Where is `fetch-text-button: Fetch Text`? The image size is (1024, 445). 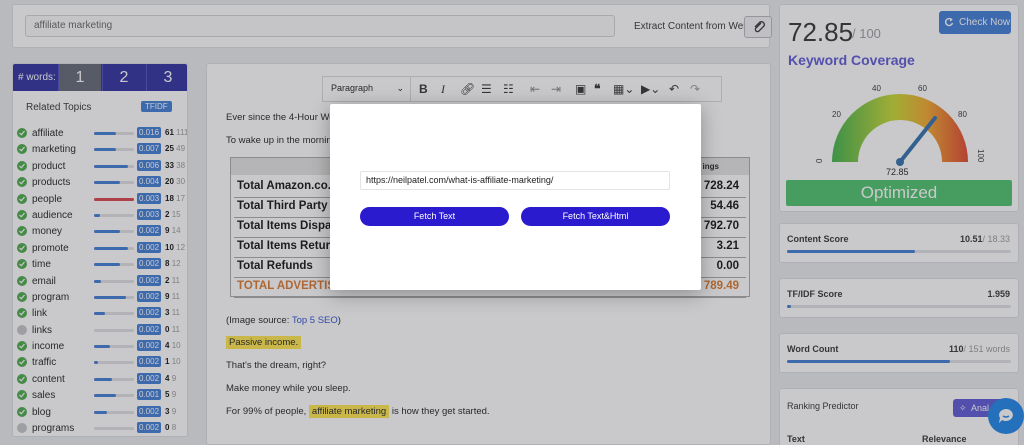
fetch-text-button: Fetch Text is located at coordinates (434, 216).